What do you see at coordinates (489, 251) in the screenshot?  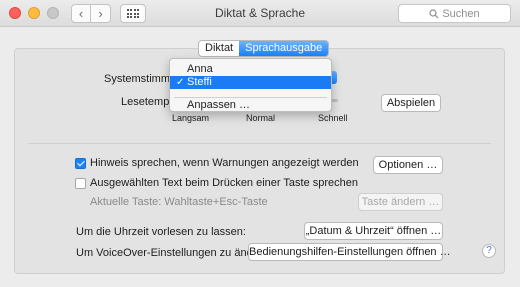 I see `help-button: ?` at bounding box center [489, 251].